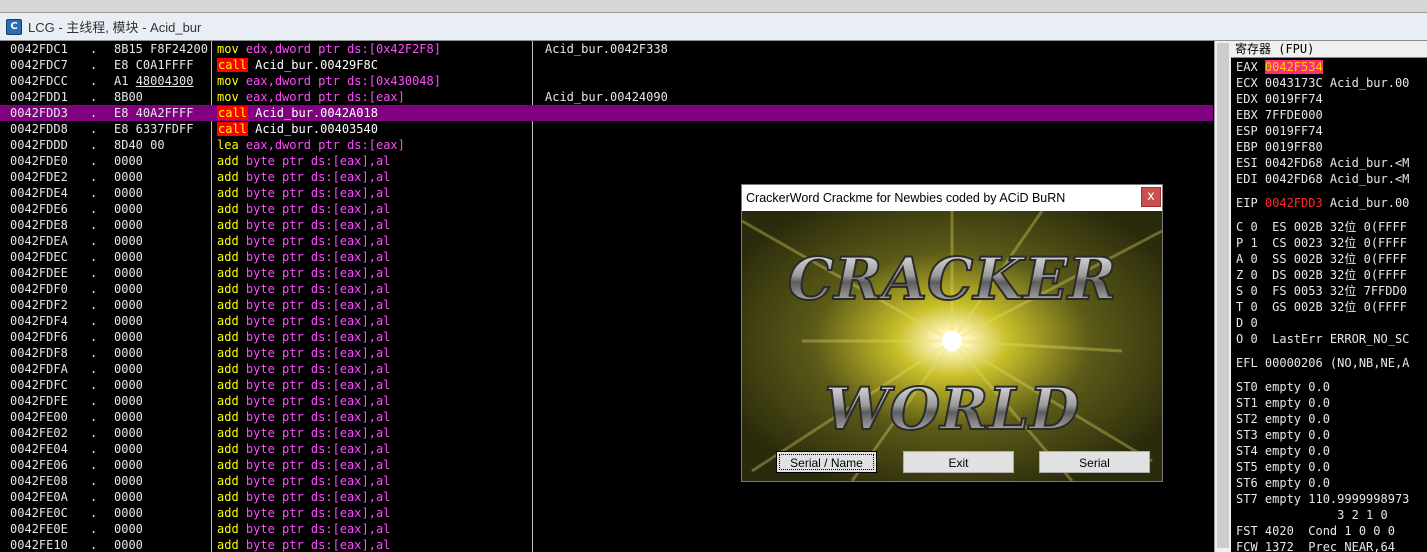 Image resolution: width=1427 pixels, height=552 pixels. I want to click on register-line: ST6 empty 0.0, so click(1283, 483).